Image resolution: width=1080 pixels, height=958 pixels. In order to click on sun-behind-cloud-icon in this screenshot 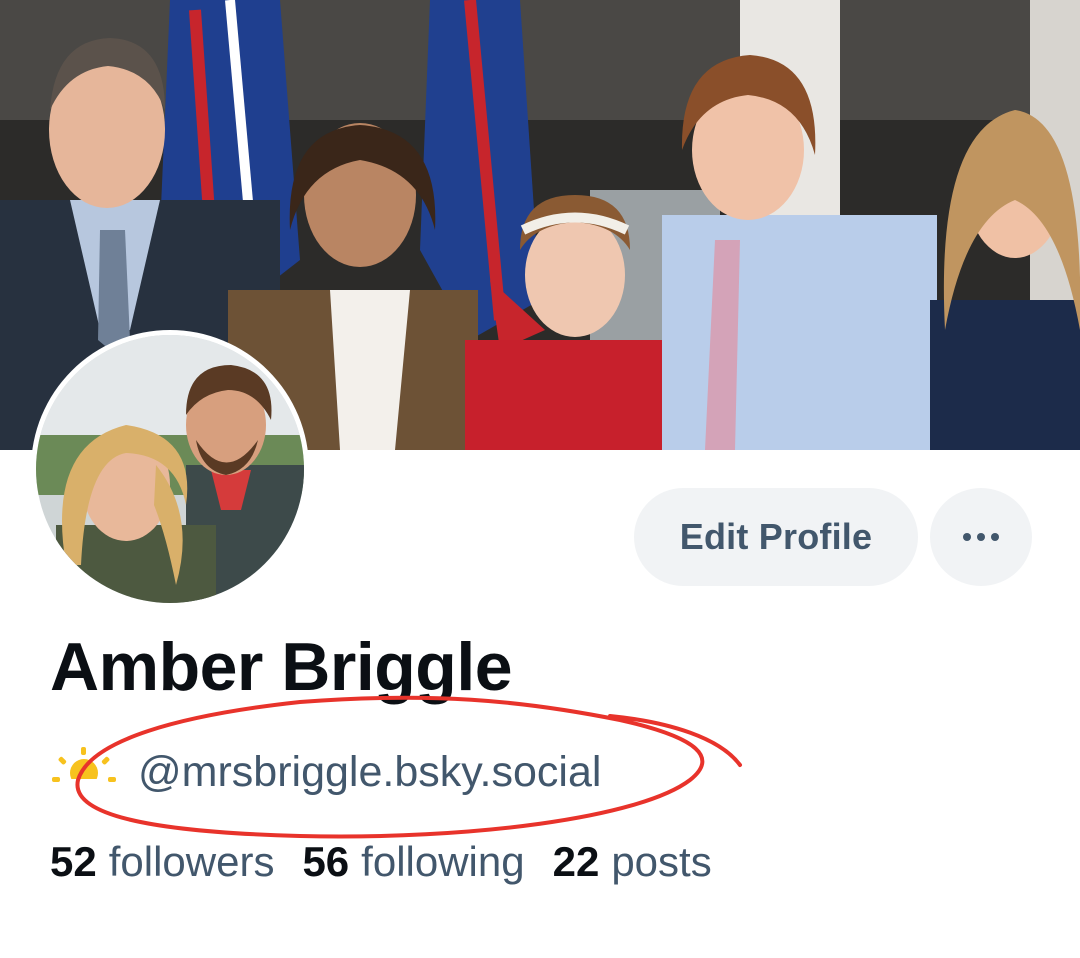, I will do `click(84, 769)`.